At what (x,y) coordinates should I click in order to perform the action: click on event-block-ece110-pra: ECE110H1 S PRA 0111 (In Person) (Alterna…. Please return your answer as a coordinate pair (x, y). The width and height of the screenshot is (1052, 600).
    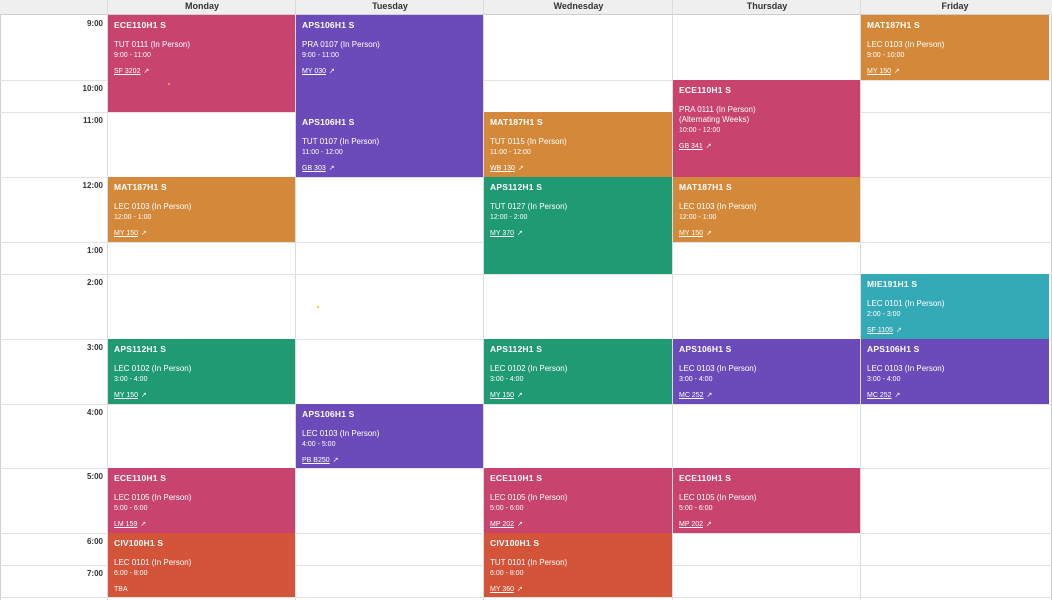
    Looking at the image, I should click on (766, 128).